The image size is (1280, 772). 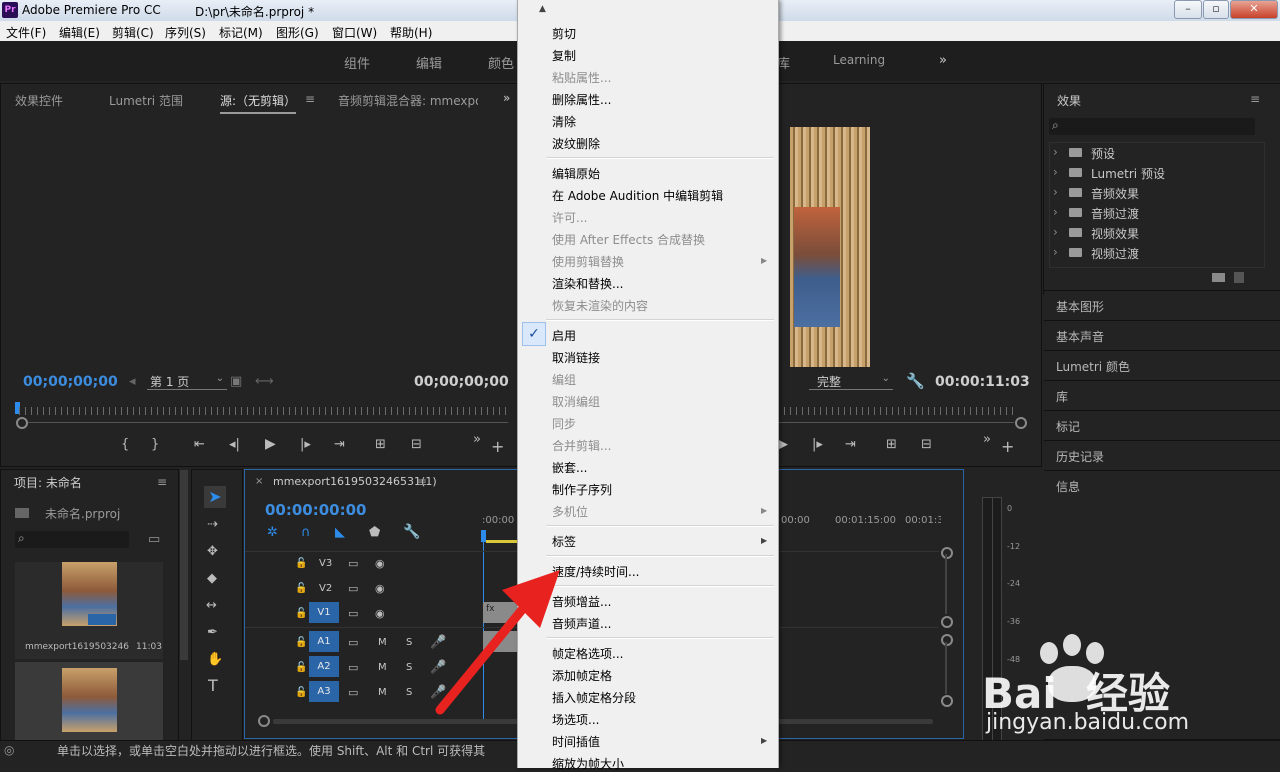 I want to click on close-button: ✕, so click(x=1254, y=9).